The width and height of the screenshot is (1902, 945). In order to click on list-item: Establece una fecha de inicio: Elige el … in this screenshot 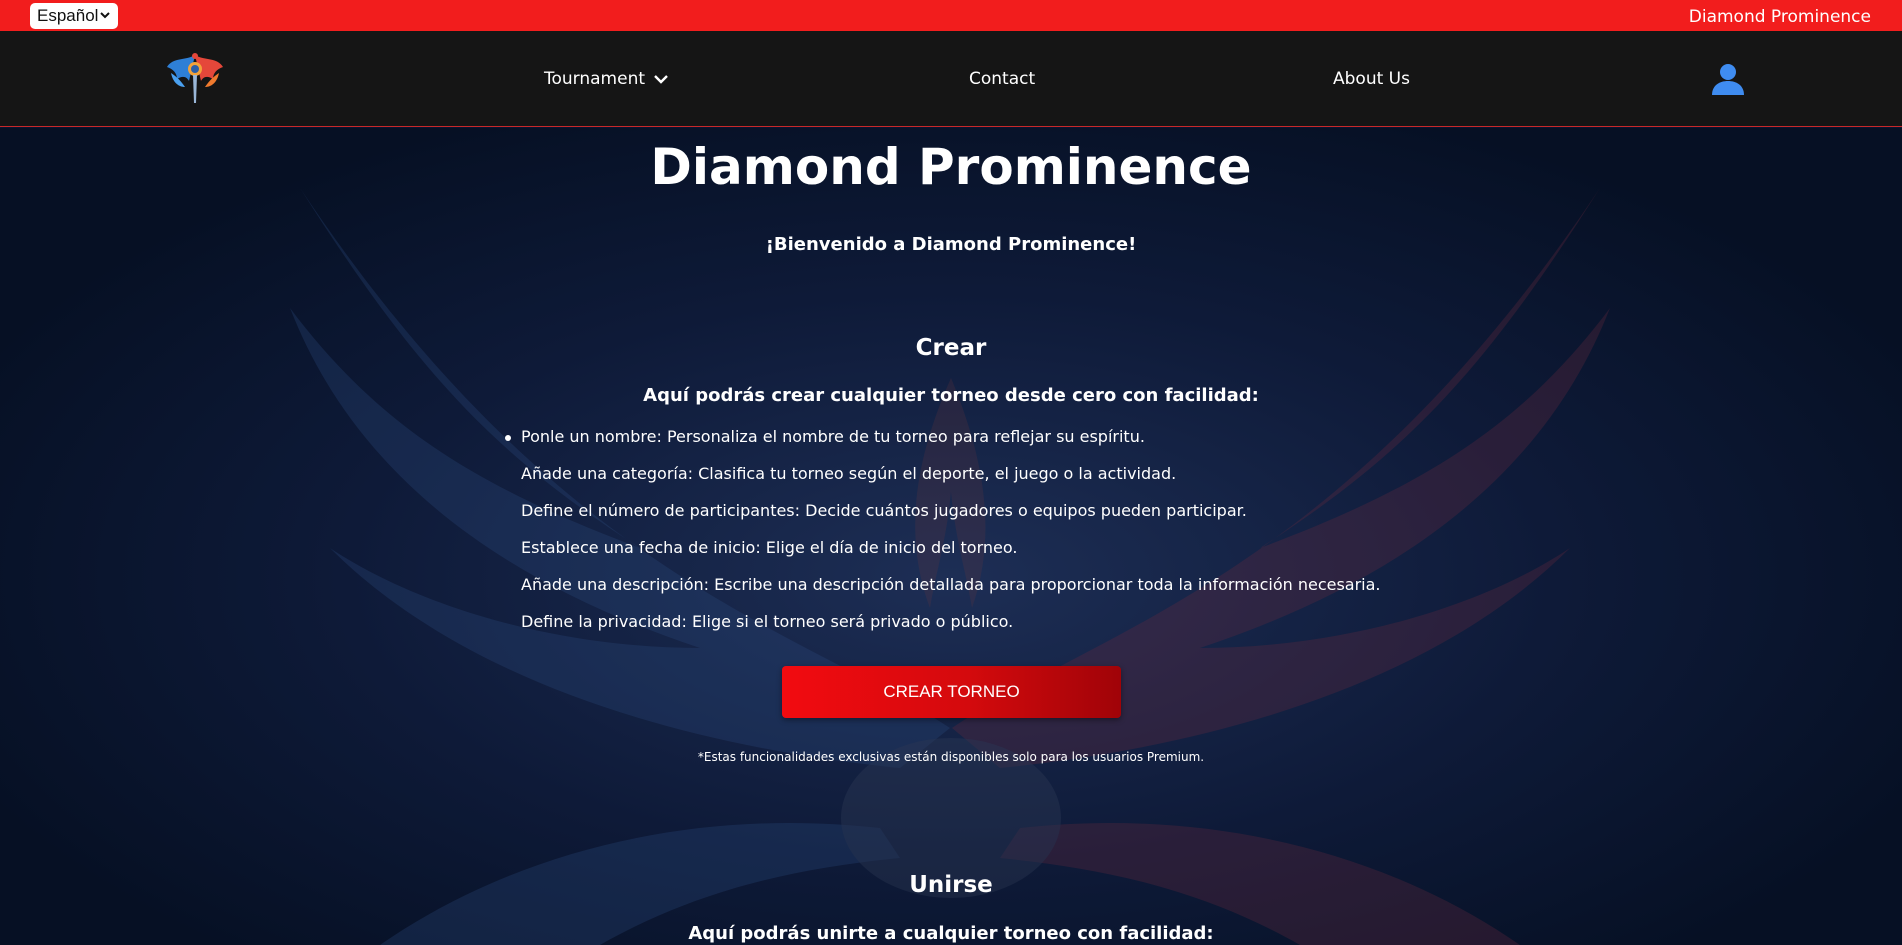, I will do `click(769, 547)`.